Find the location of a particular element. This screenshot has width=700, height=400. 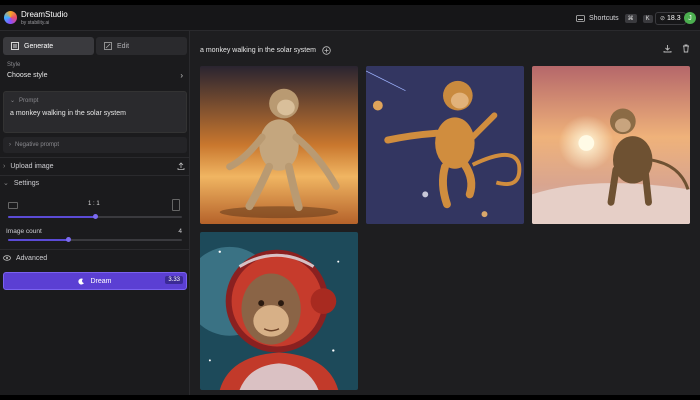

prompt-textarea: a monkey walking in the solar system is located at coordinates (68, 113).